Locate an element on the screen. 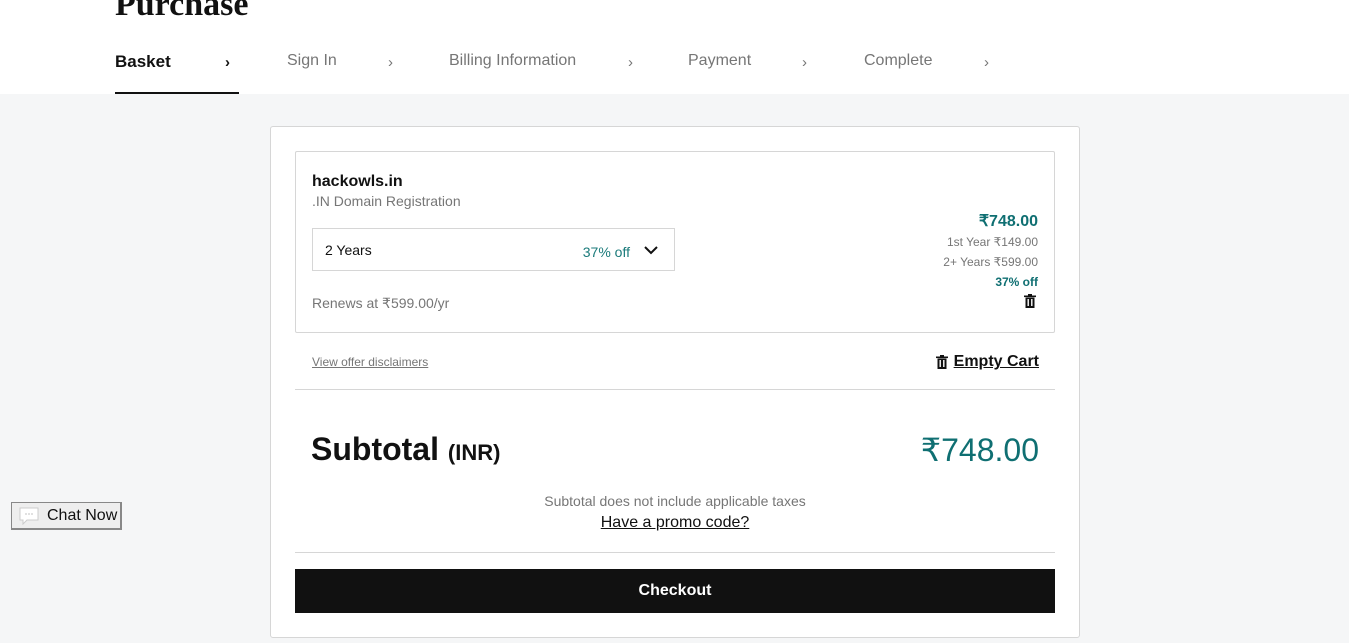  step-sign-in: Sign In › is located at coordinates (368, 69).